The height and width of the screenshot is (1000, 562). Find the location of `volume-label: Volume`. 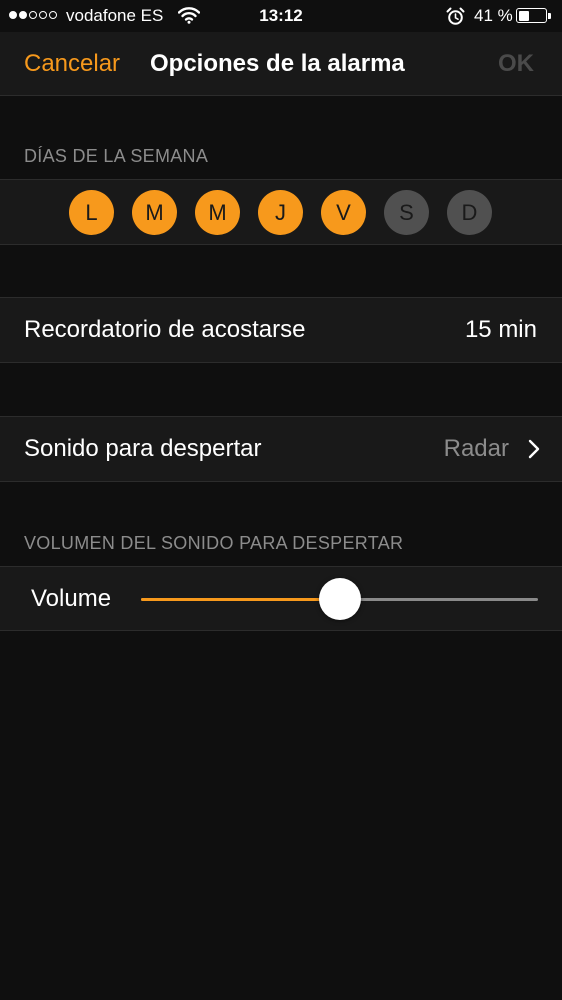

volume-label: Volume is located at coordinates (71, 598).